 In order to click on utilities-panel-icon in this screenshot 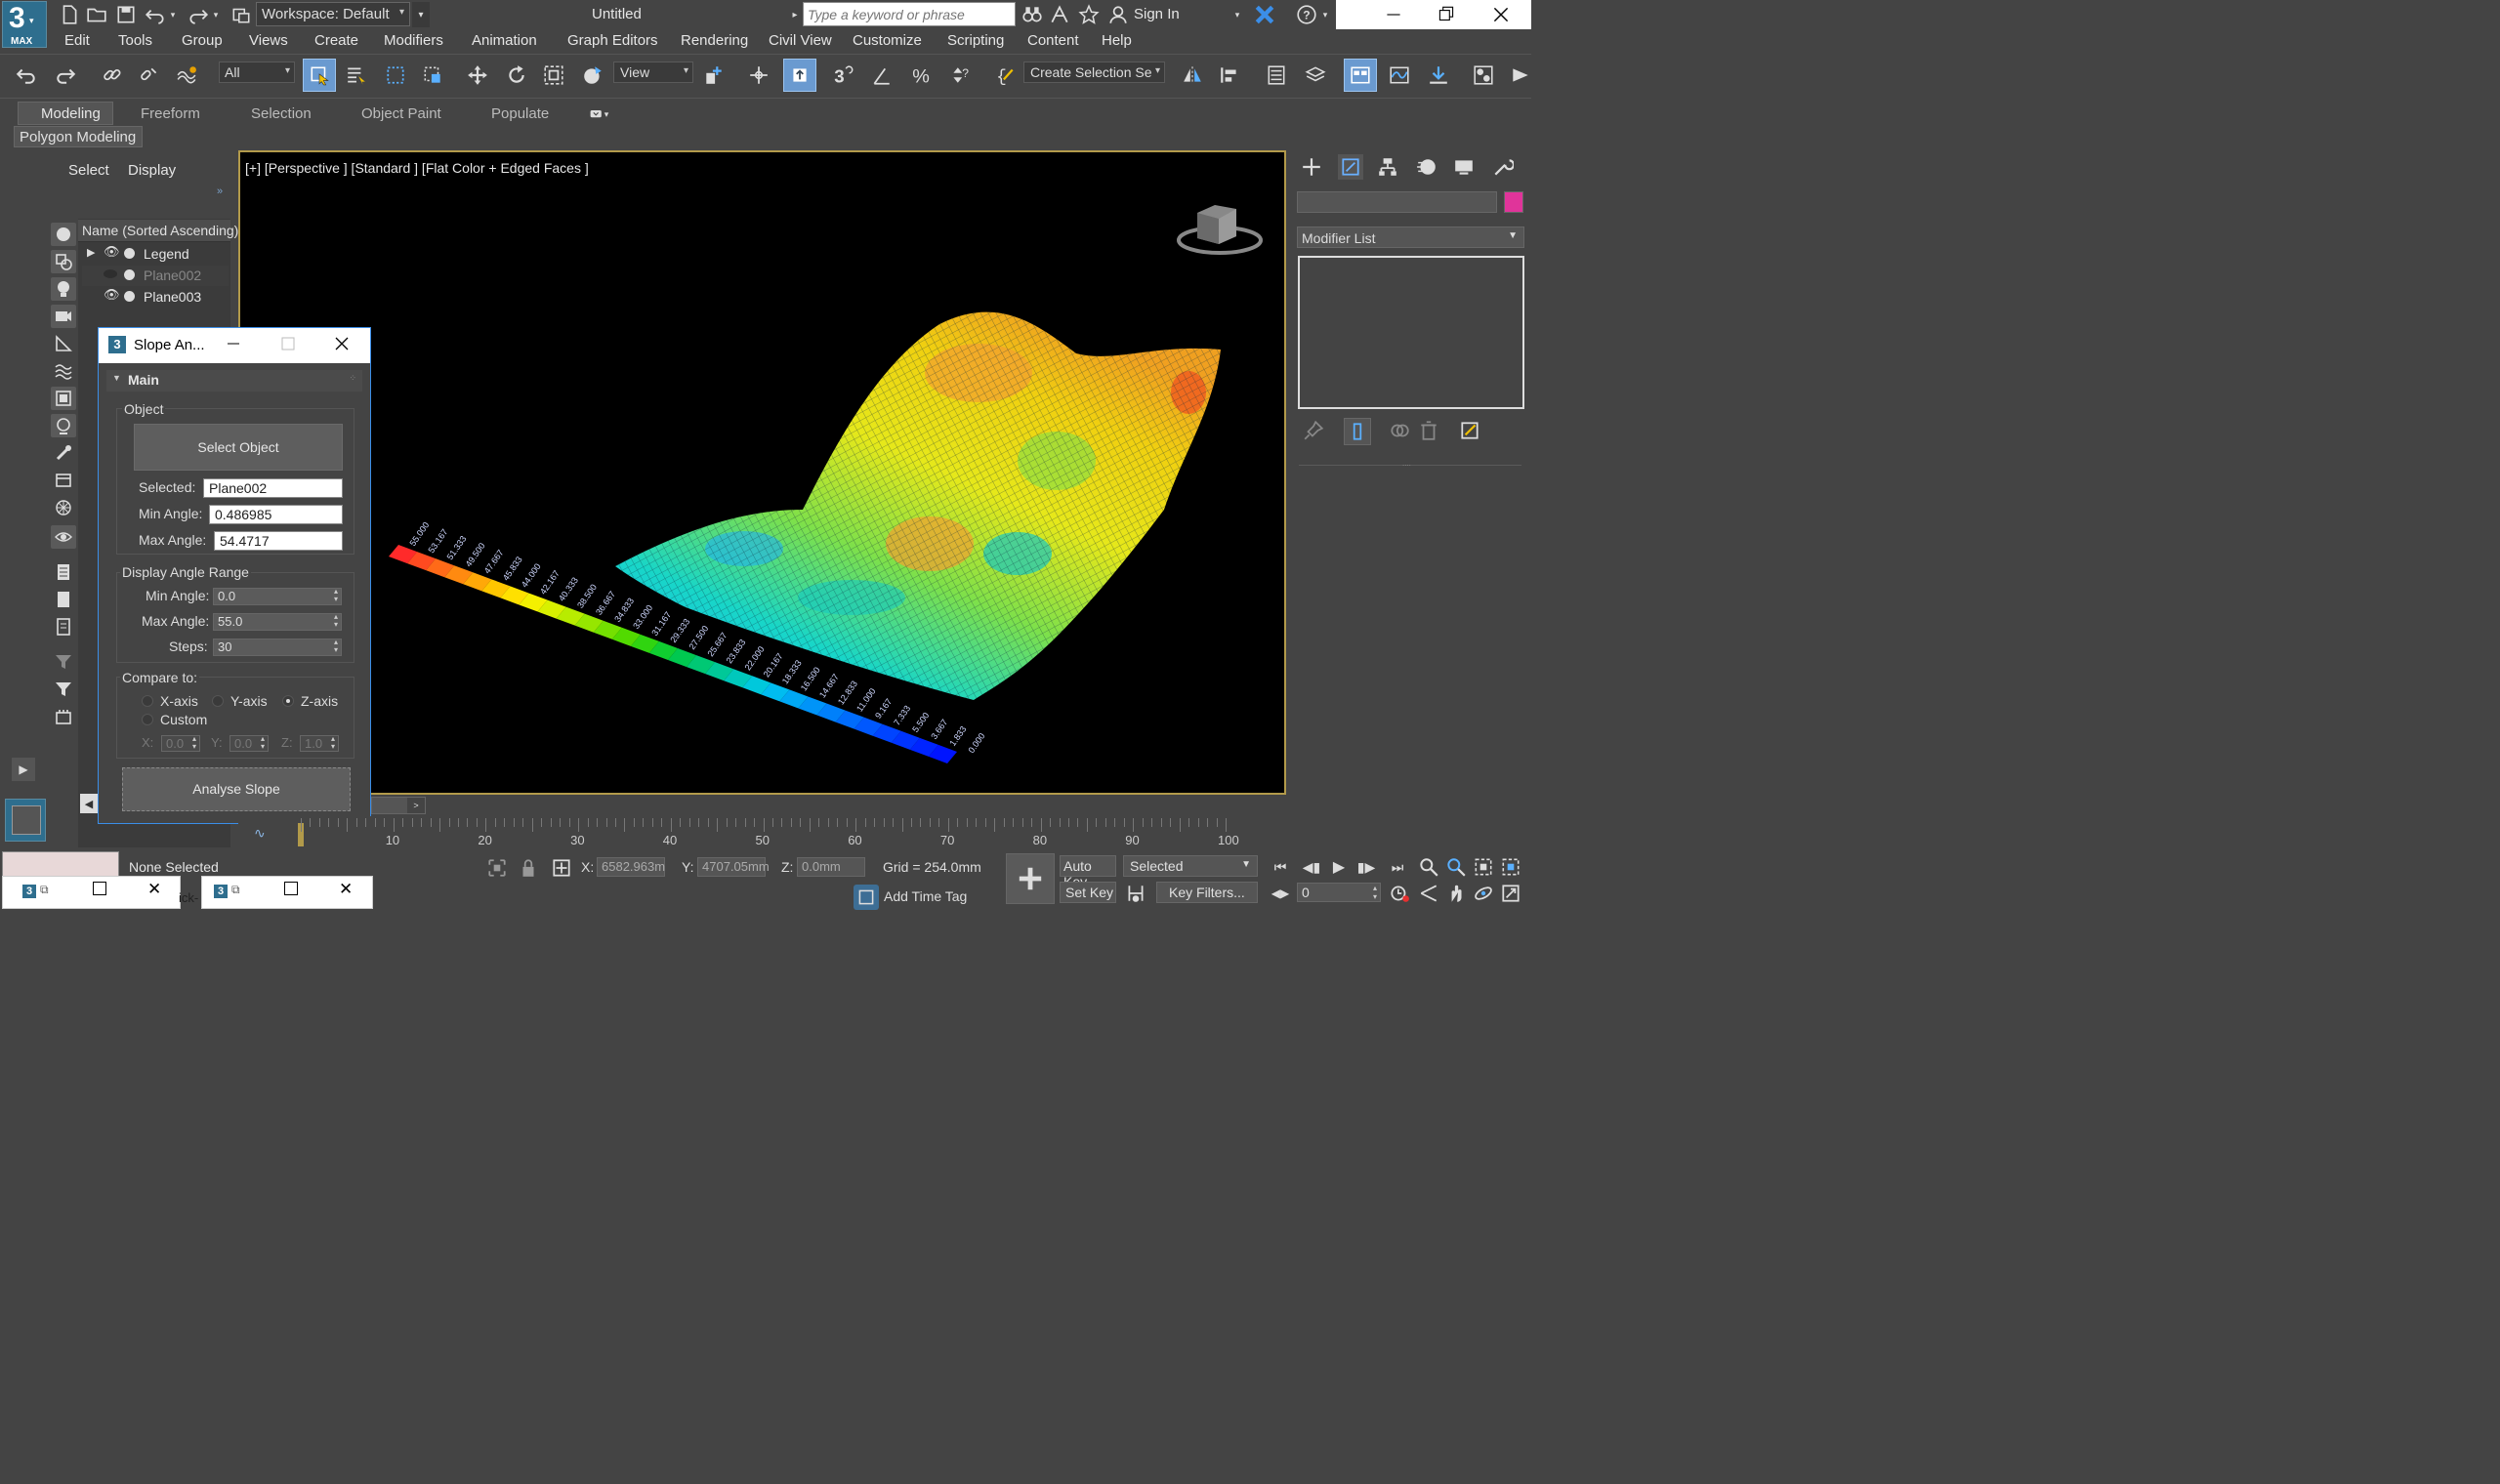, I will do `click(1503, 167)`.